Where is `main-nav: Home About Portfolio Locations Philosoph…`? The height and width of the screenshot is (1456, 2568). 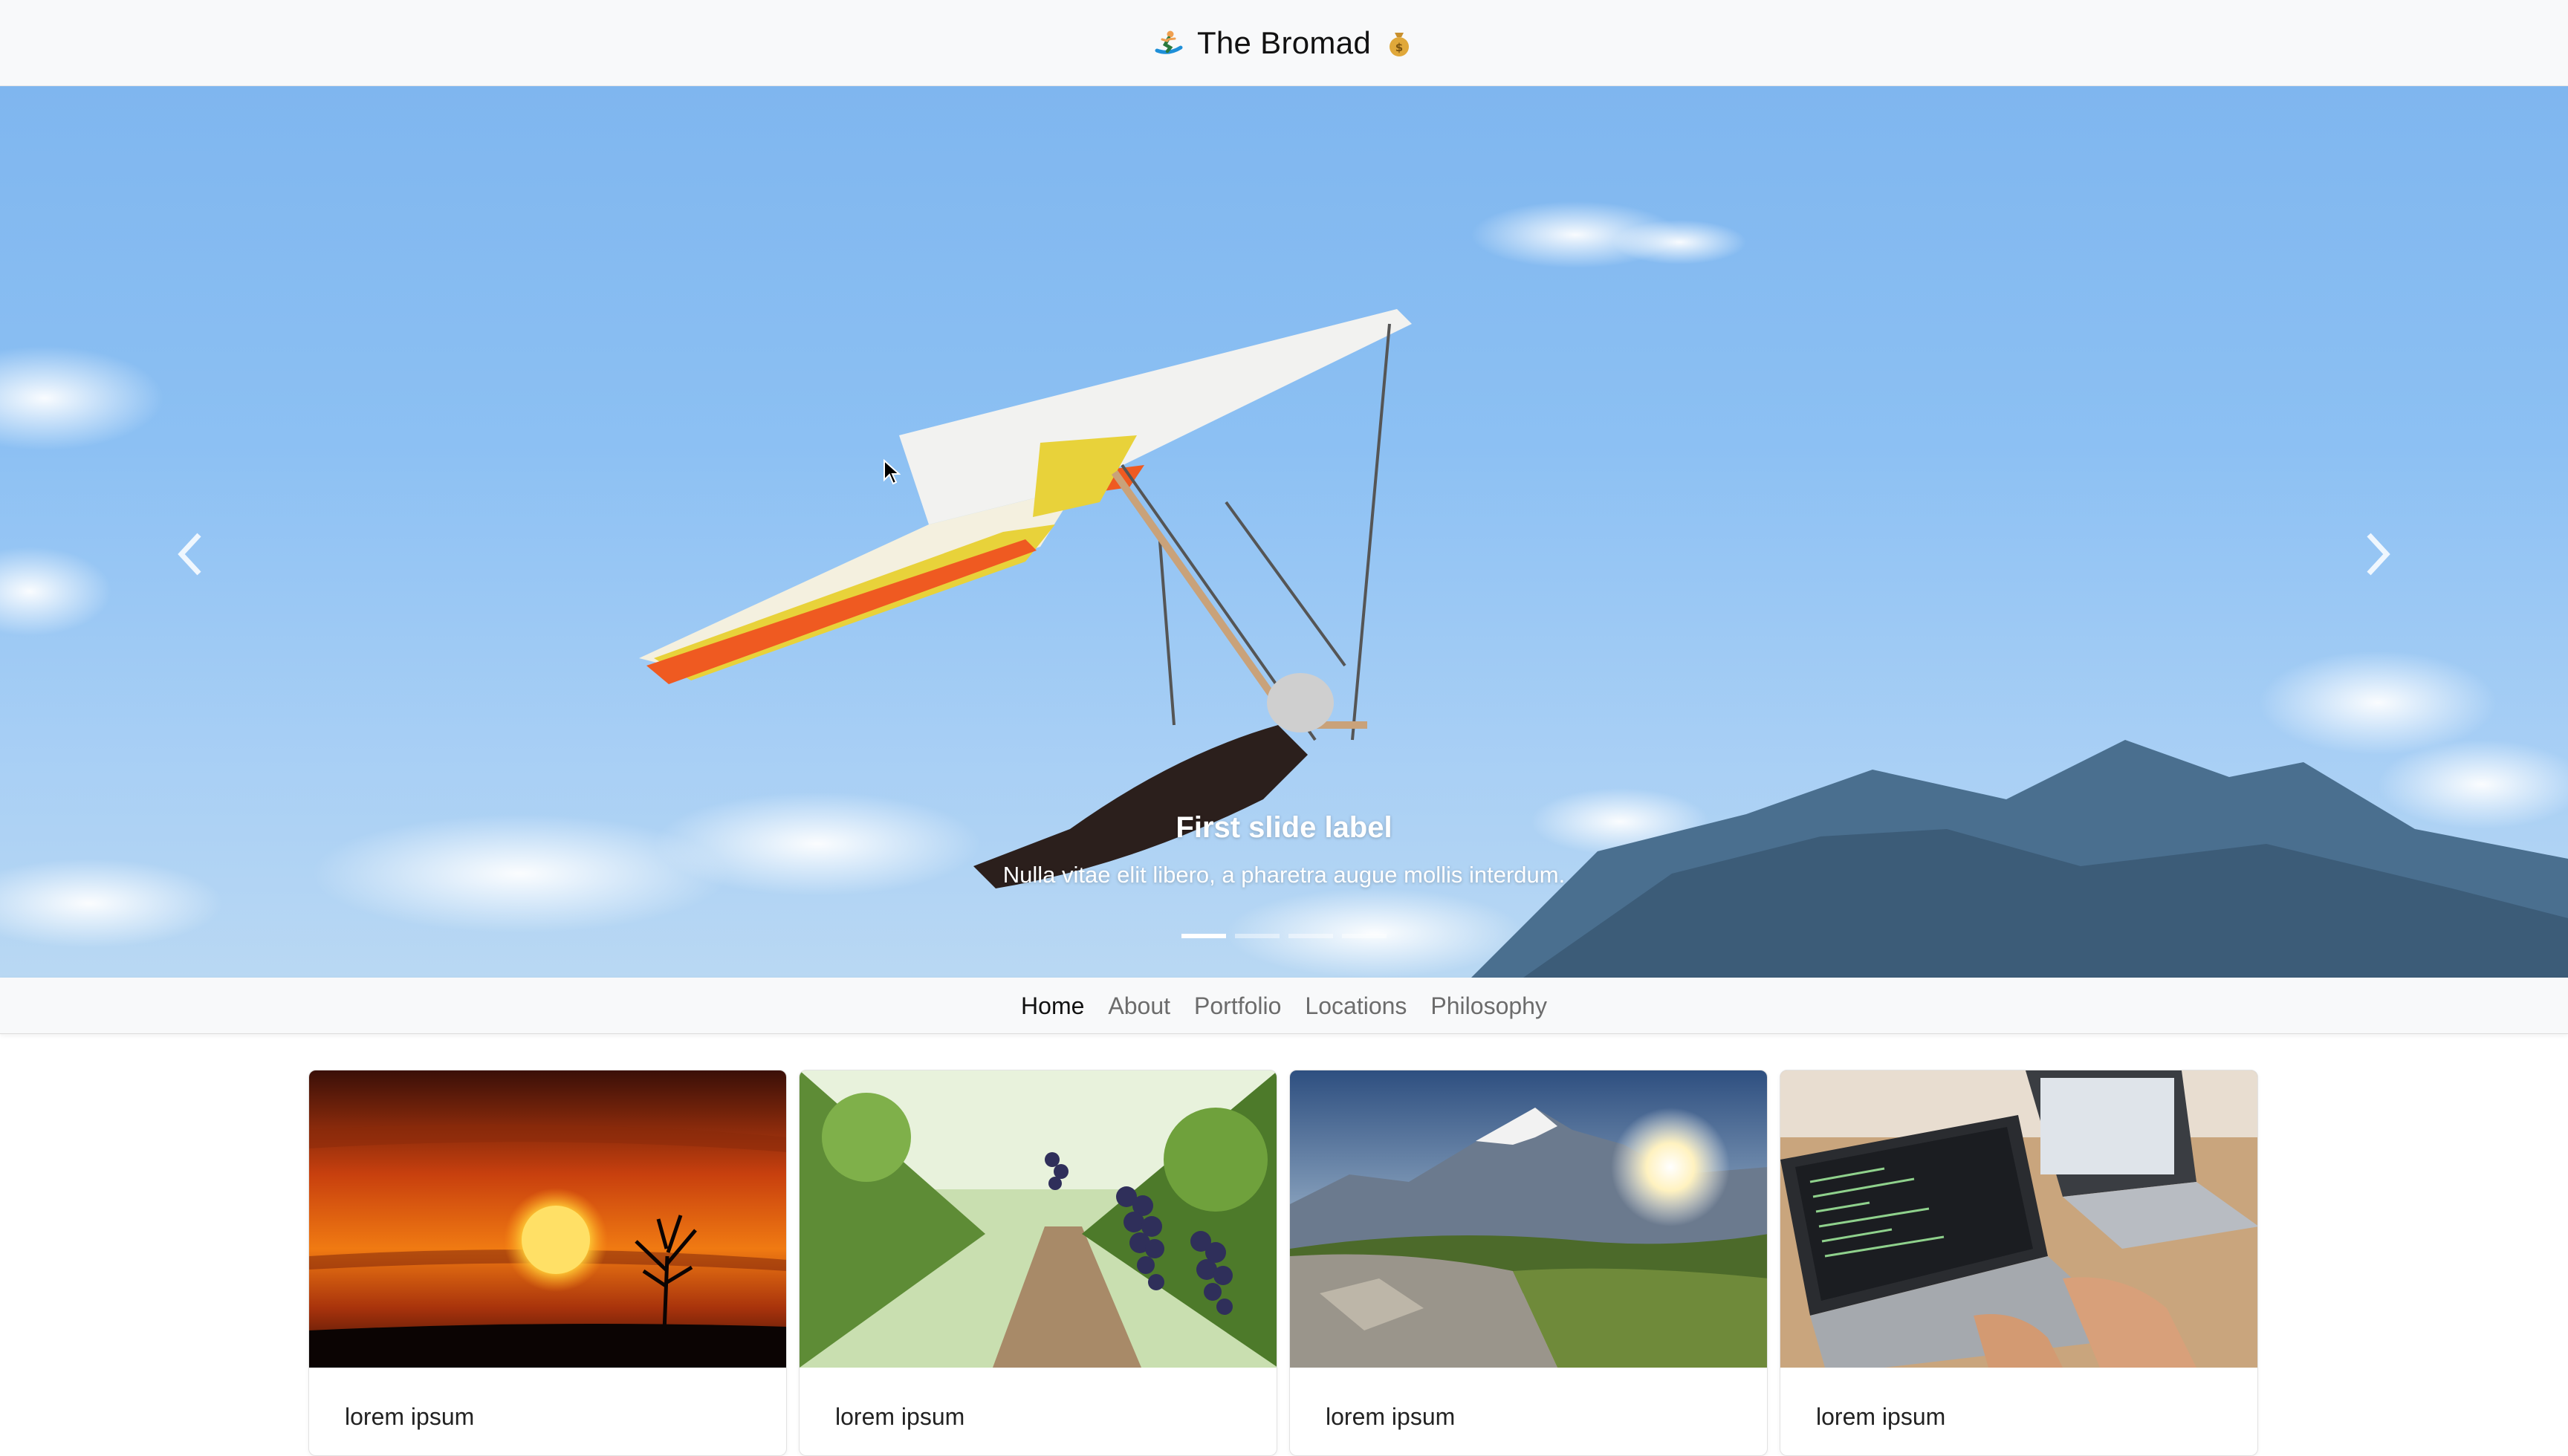 main-nav: Home About Portfolio Locations Philosoph… is located at coordinates (1284, 1006).